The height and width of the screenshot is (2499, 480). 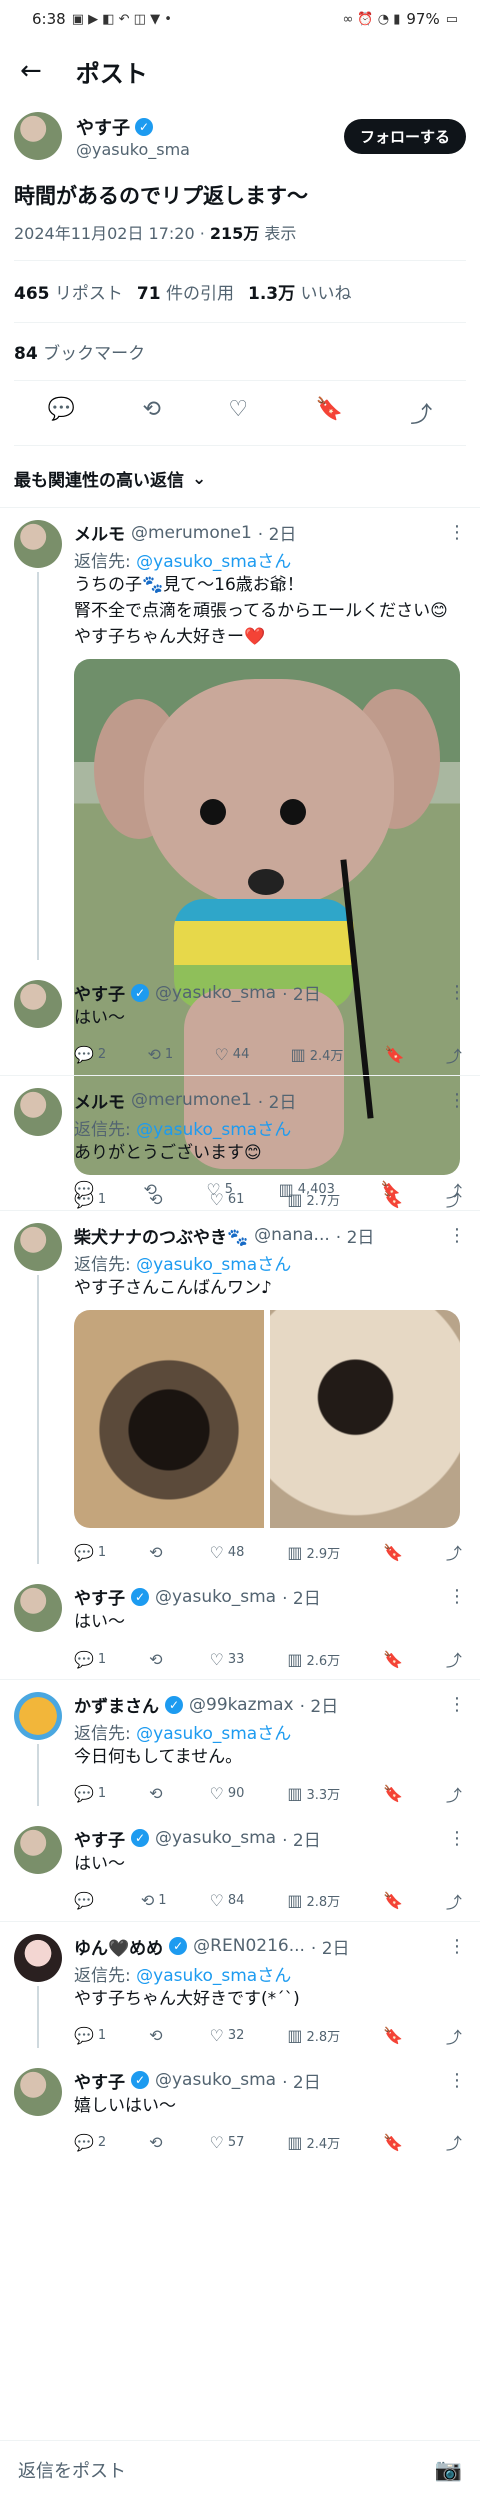 What do you see at coordinates (226, 1552) in the screenshot?
I see `like-action: ♡ 48` at bounding box center [226, 1552].